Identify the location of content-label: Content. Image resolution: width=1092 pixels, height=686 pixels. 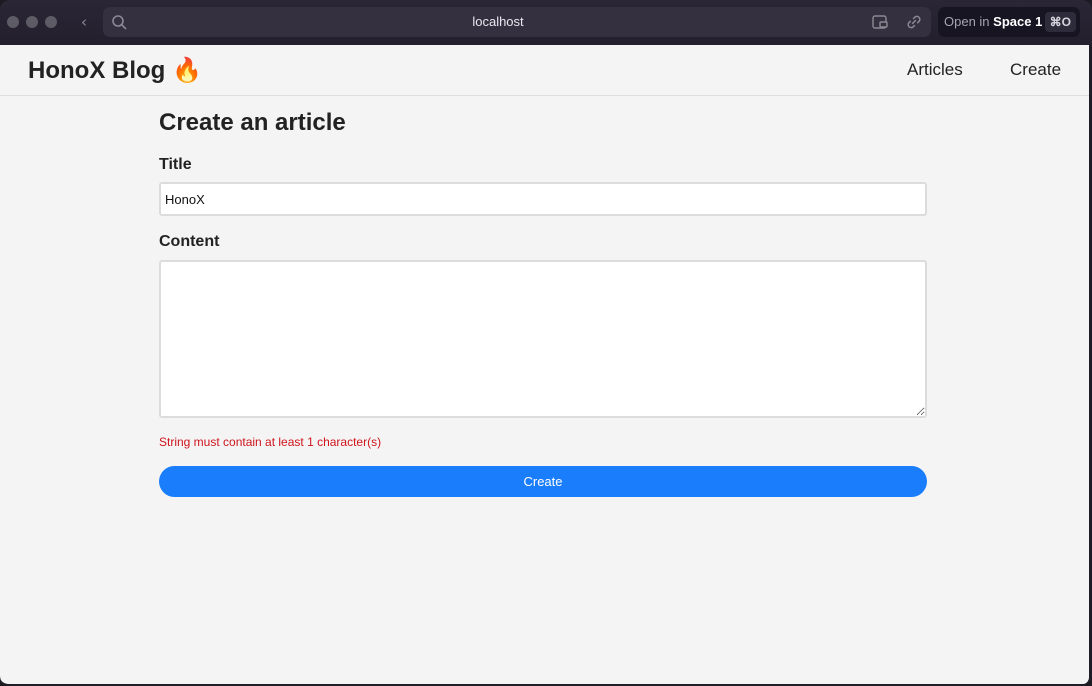
(189, 241).